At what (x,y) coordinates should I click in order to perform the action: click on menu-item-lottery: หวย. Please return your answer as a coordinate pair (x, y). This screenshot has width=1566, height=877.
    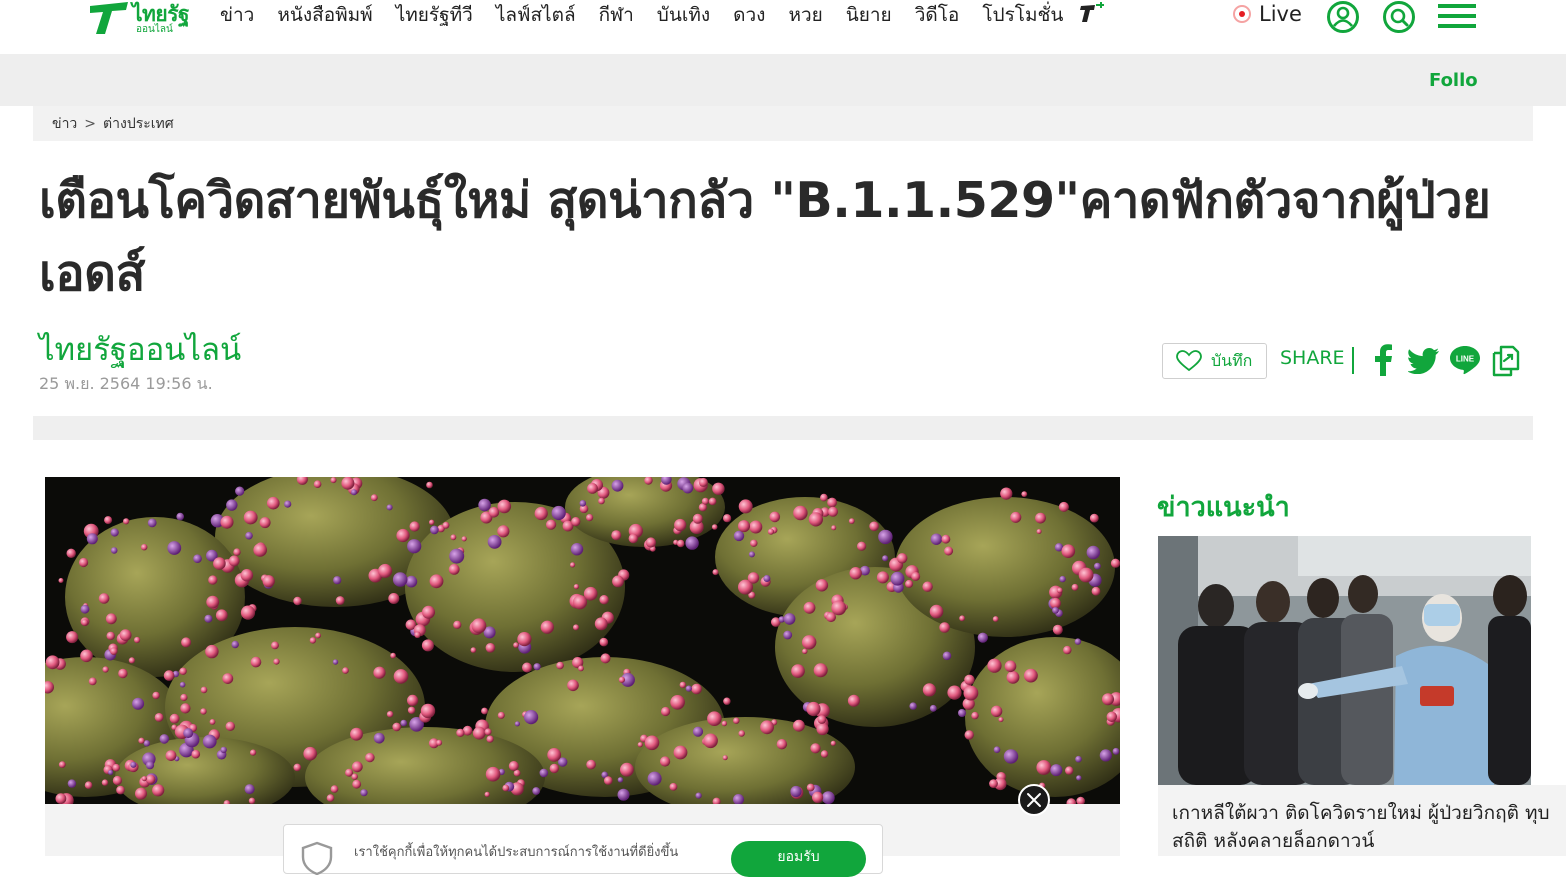
    Looking at the image, I should click on (805, 15).